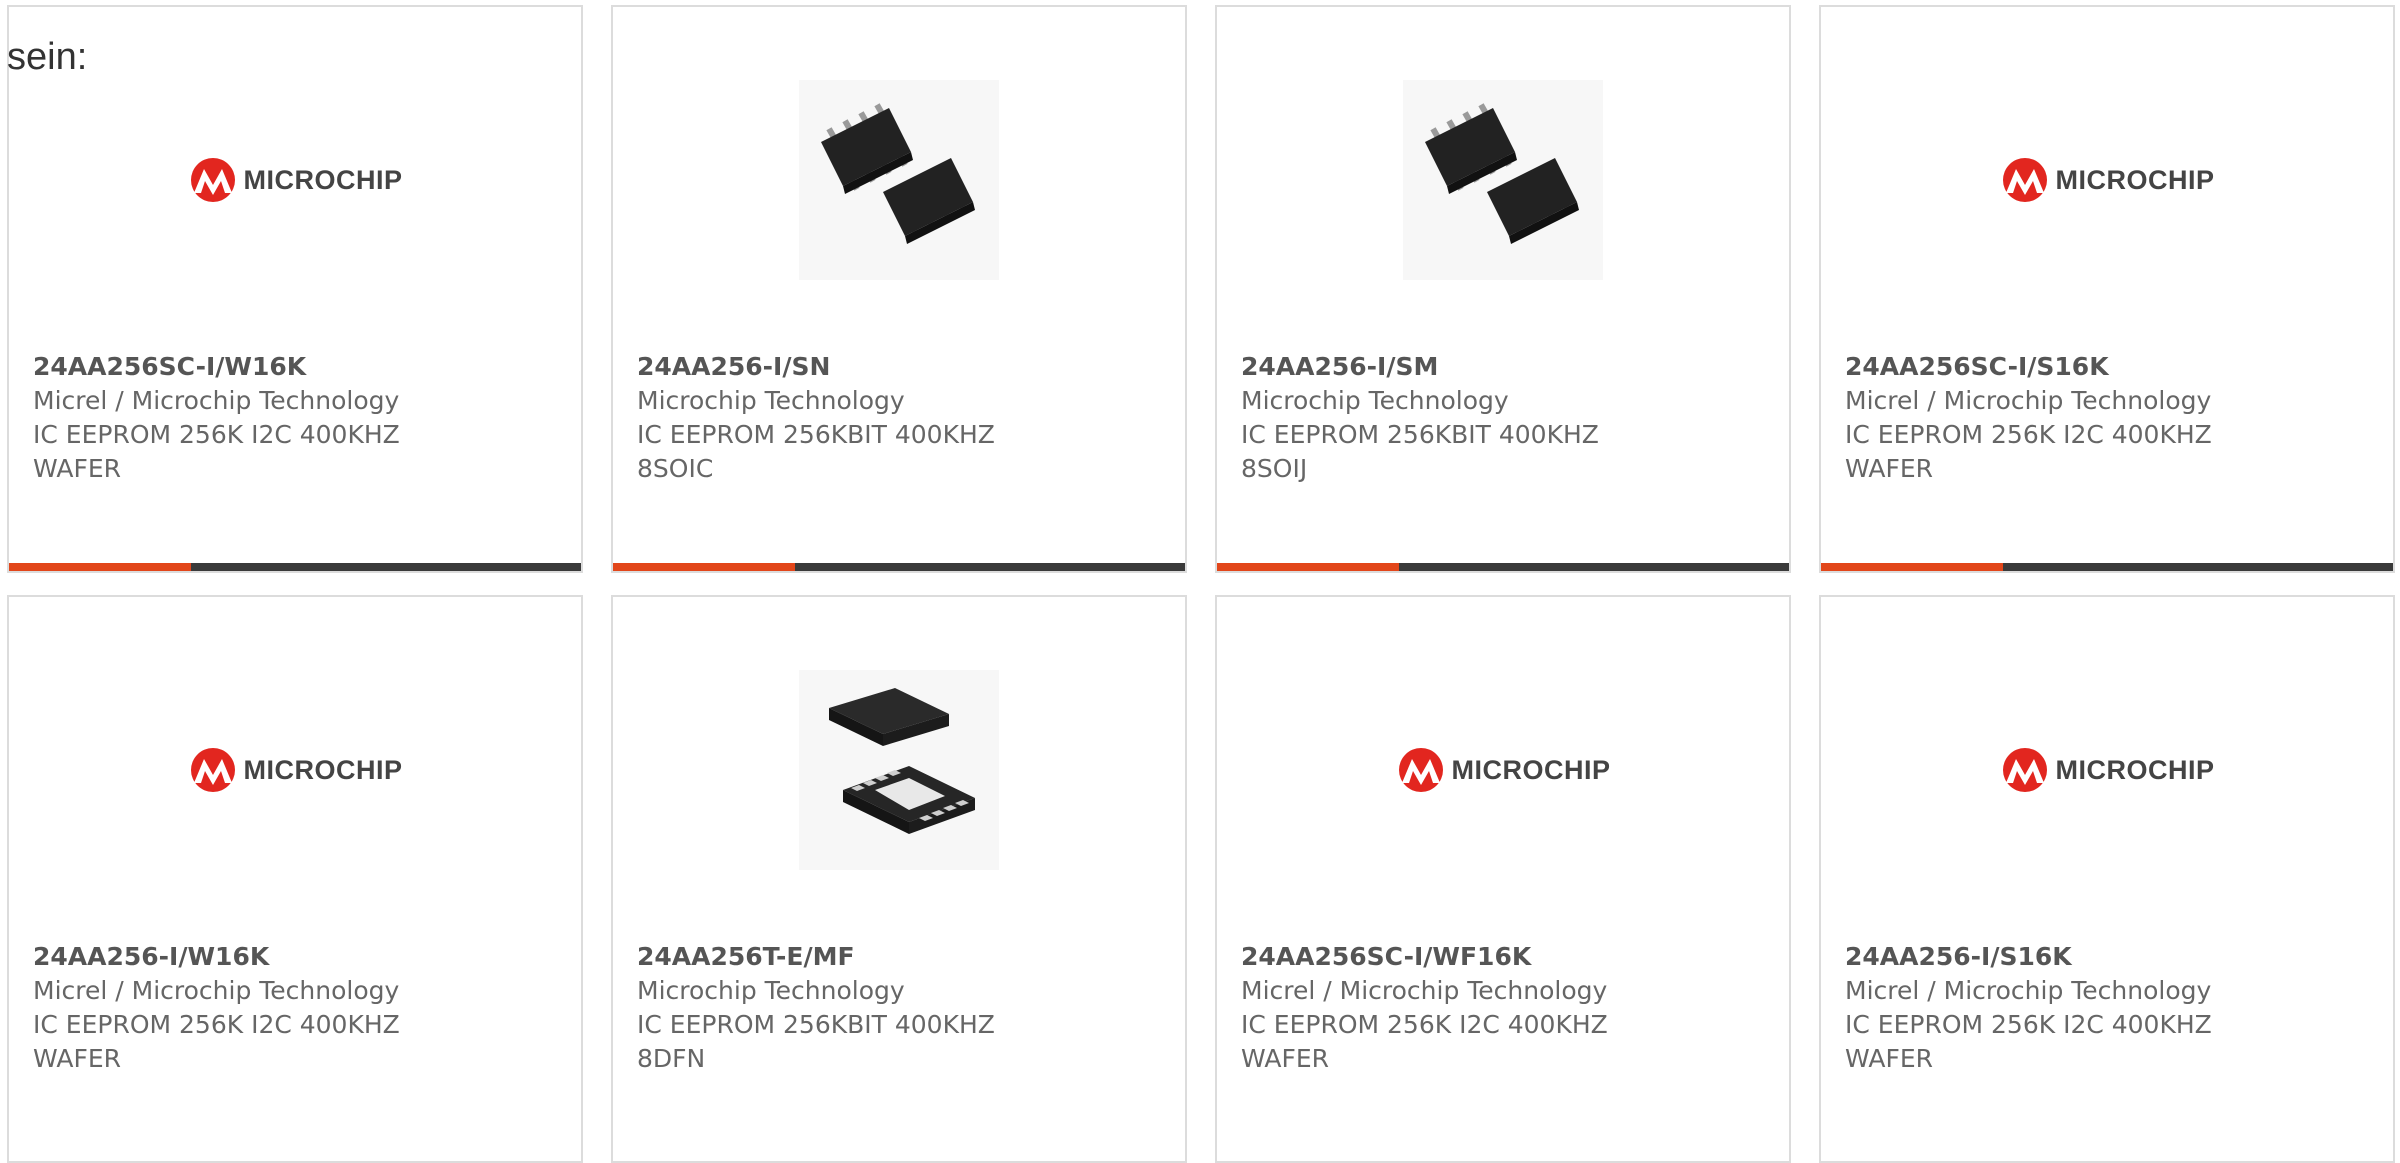 Image resolution: width=2400 pixels, height=1163 pixels. Describe the element at coordinates (1451, 367) in the screenshot. I see `part-number: 24AA256-I/SM` at that location.